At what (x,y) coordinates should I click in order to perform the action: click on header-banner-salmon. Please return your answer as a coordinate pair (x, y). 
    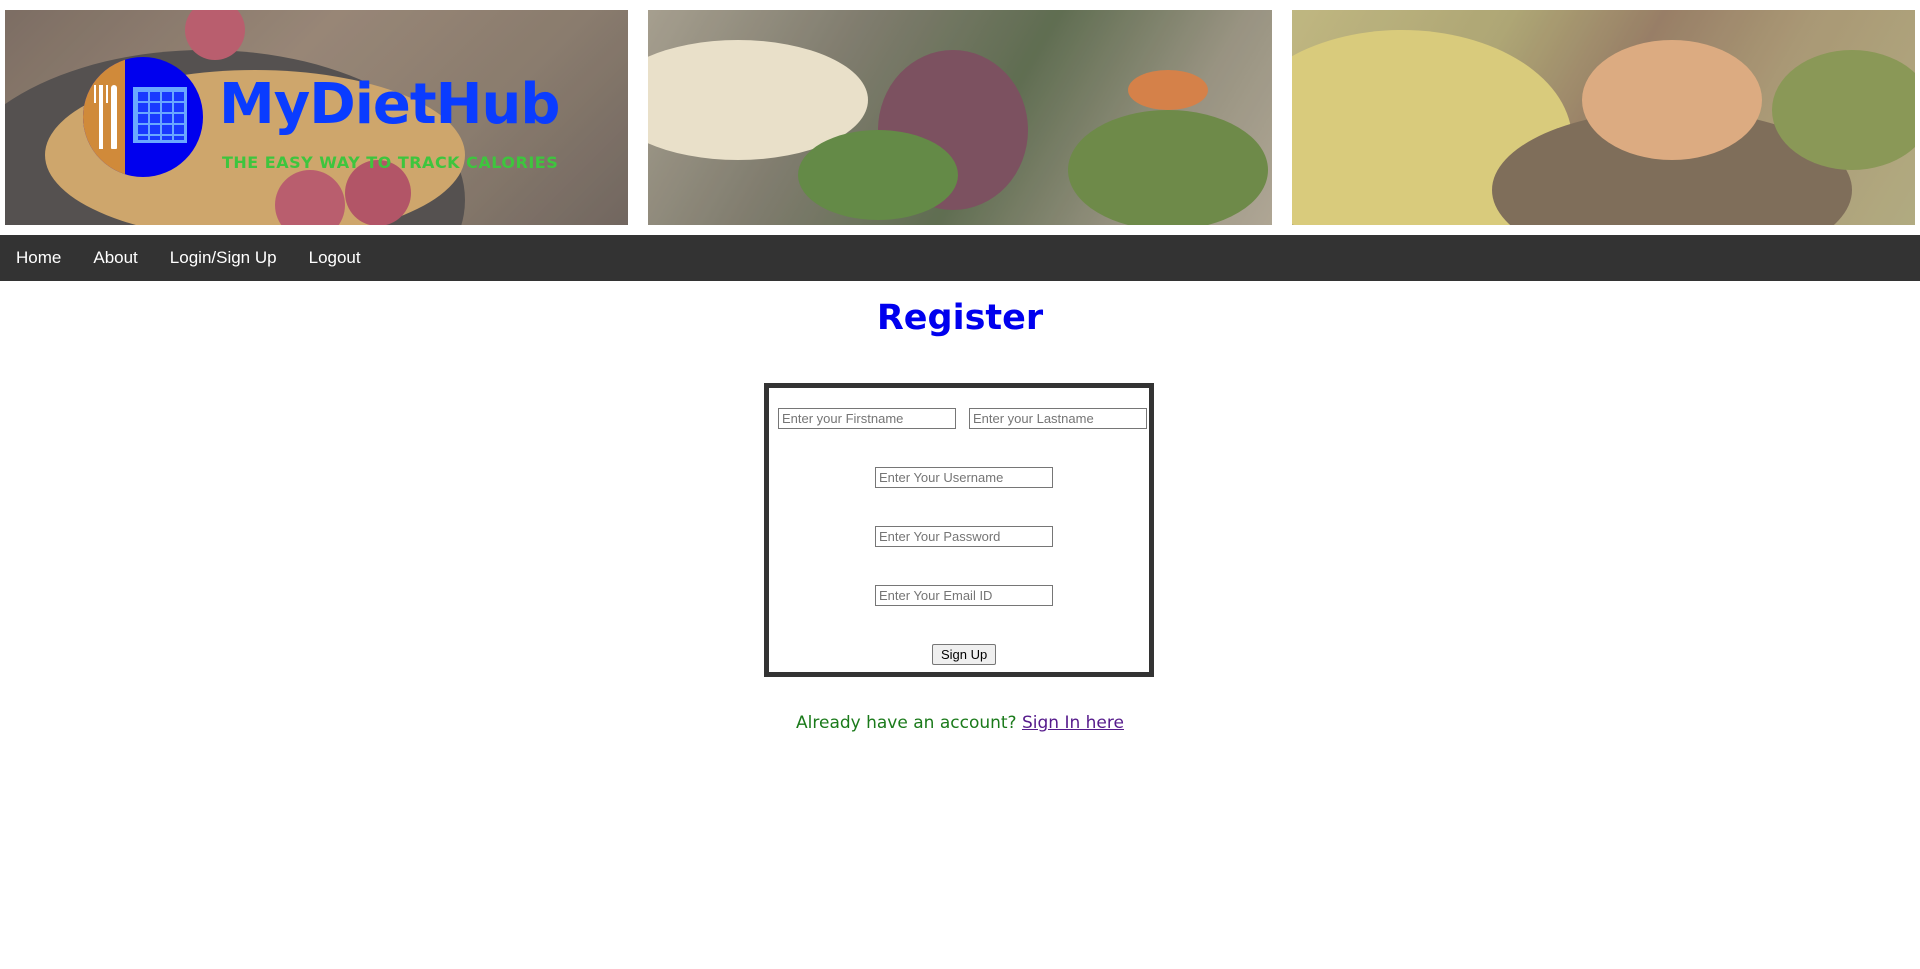
    Looking at the image, I should click on (1603, 117).